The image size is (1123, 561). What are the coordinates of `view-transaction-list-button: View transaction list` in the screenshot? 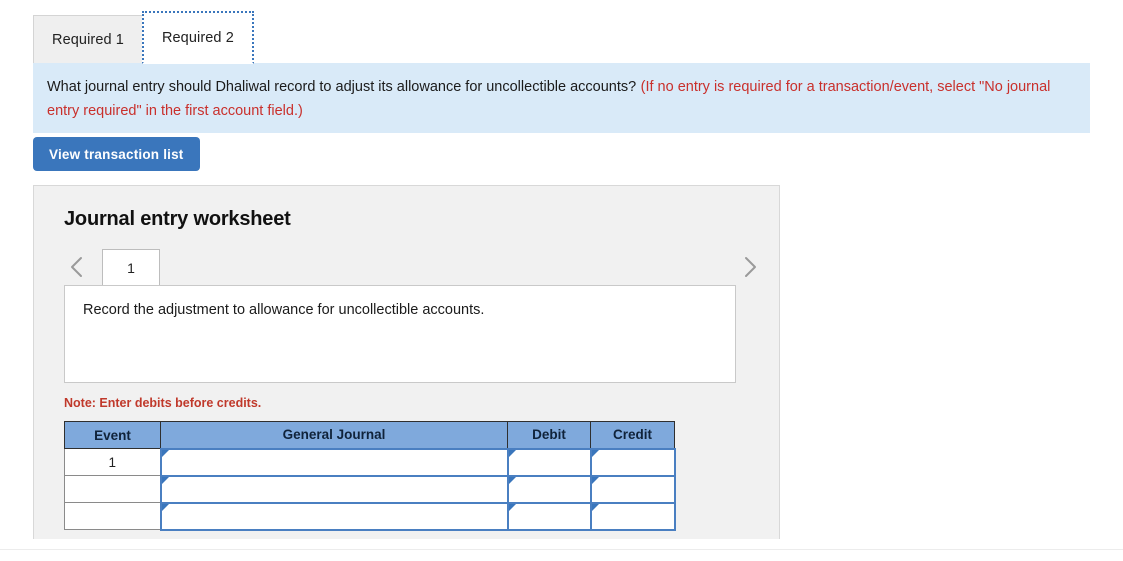 It's located at (116, 154).